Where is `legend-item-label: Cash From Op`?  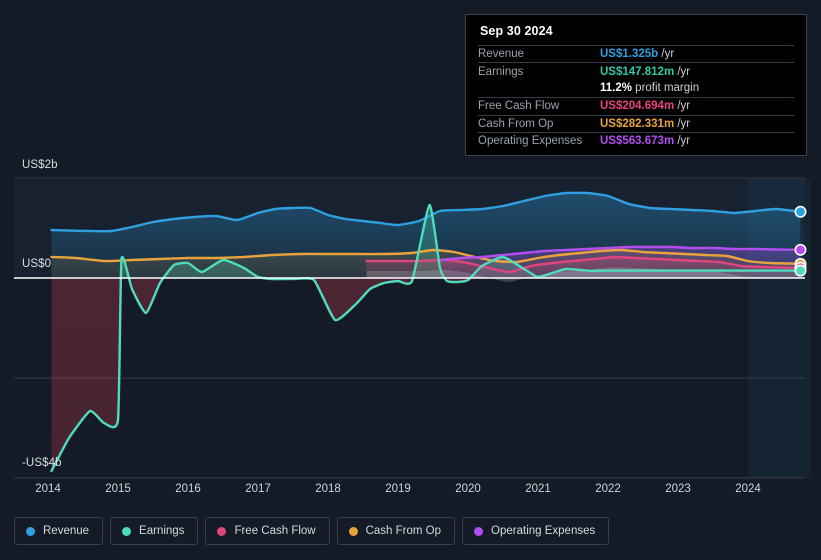 legend-item-label: Cash From Op is located at coordinates (403, 531).